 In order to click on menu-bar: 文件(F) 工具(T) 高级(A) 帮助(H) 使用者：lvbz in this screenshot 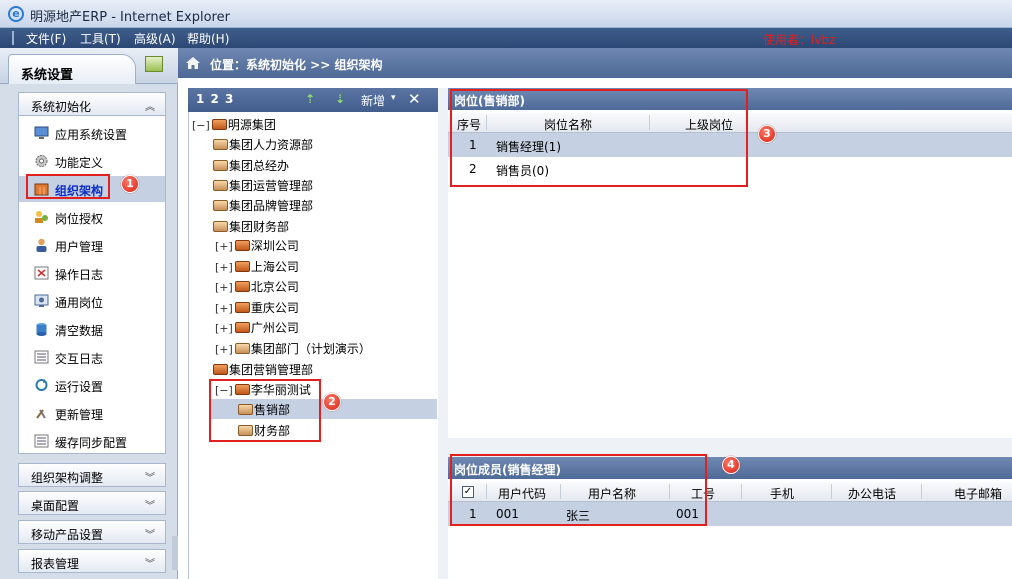, I will do `click(506, 38)`.